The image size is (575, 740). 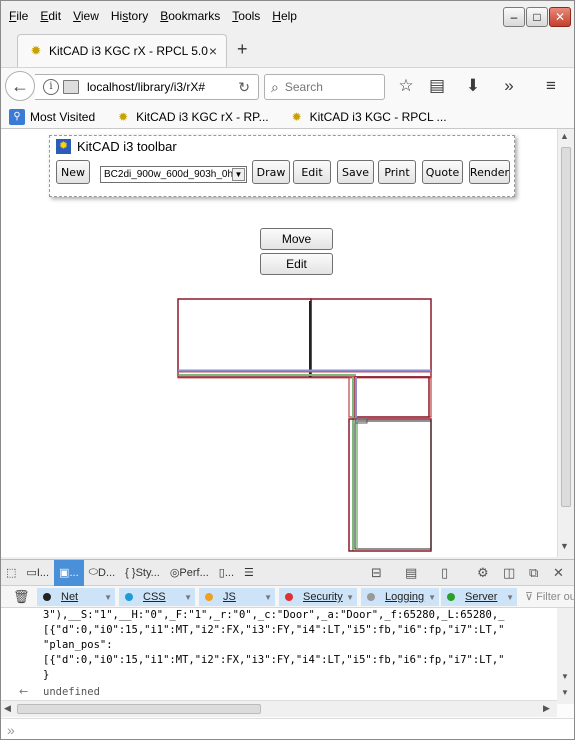 I want to click on server-dot-icon, so click(x=451, y=597).